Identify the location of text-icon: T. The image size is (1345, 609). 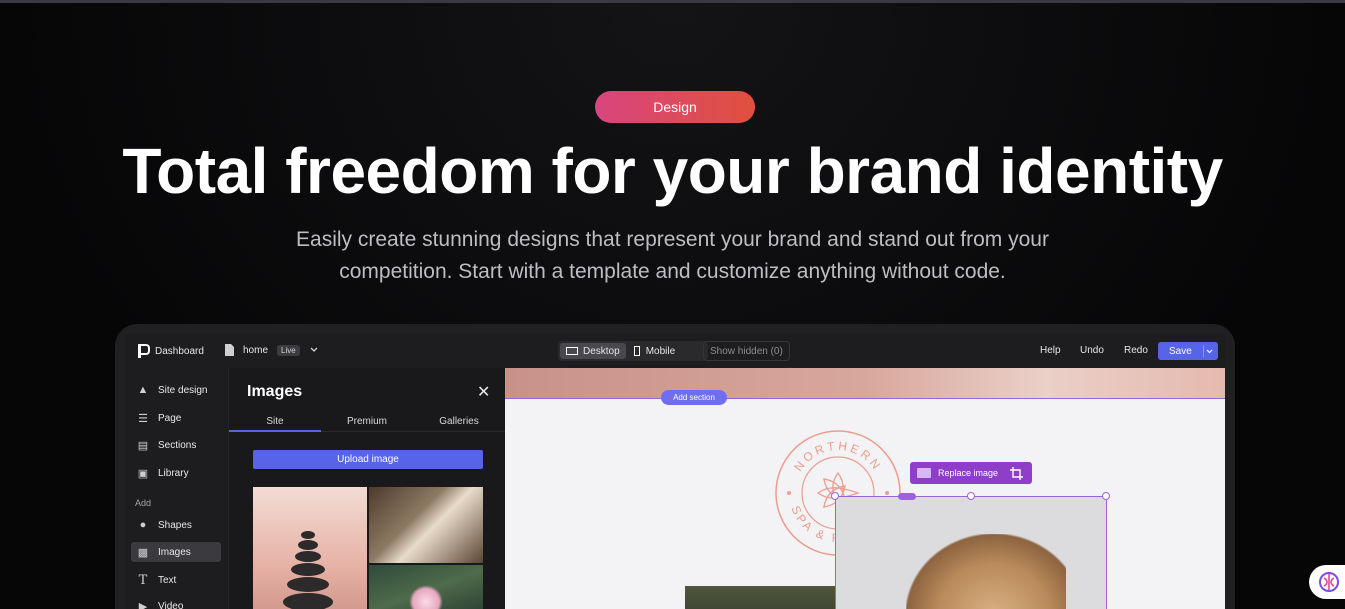
(143, 580).